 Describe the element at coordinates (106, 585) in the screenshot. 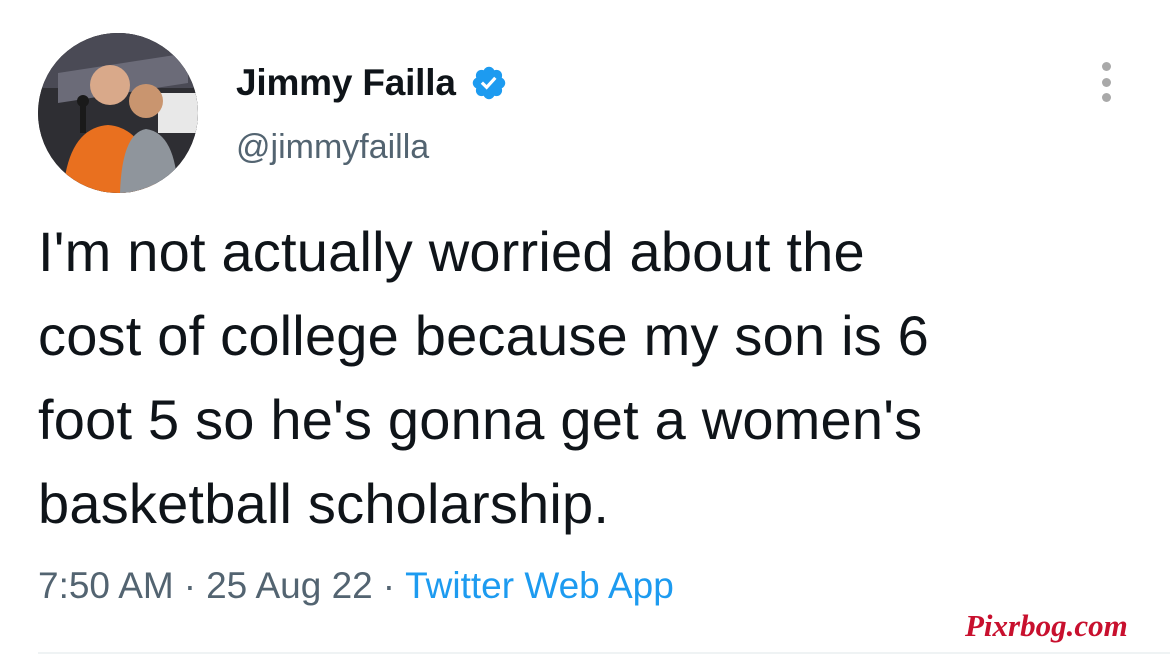

I see `tweet-time: 7:50 AM` at that location.